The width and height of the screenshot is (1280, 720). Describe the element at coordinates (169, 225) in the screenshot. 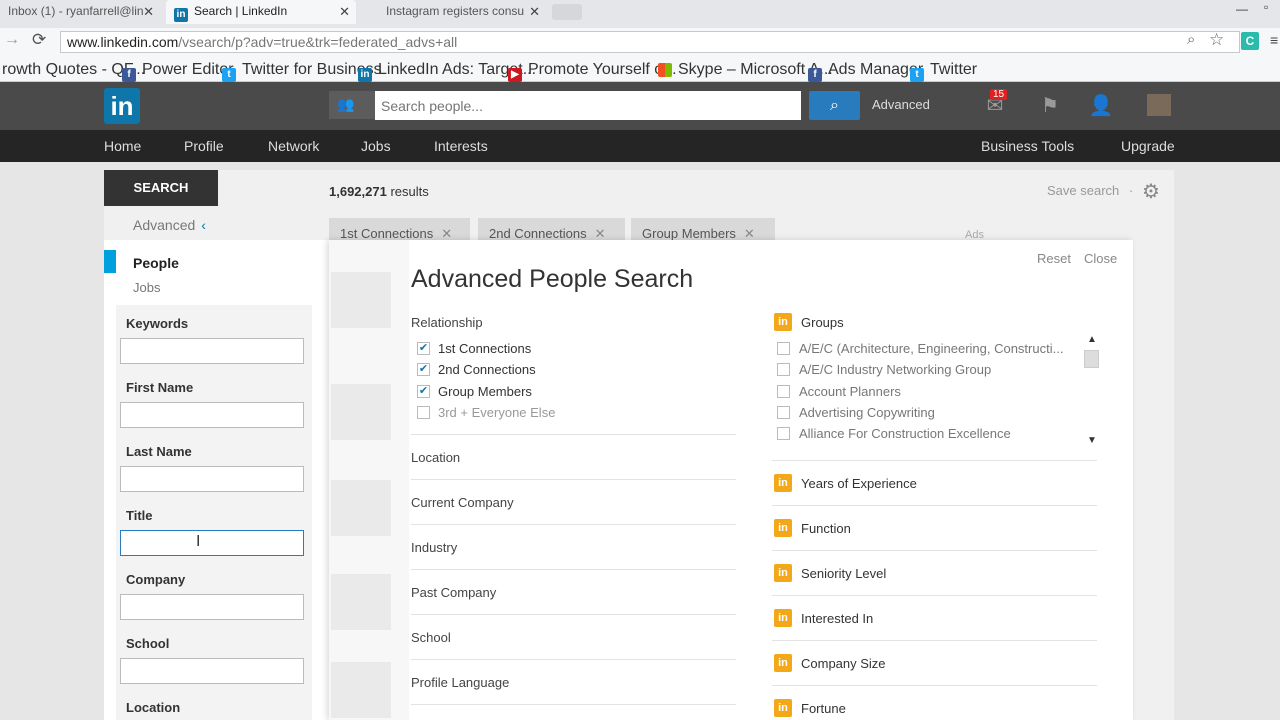

I see `sidebar-advanced-toggle: Advanced ‹` at that location.